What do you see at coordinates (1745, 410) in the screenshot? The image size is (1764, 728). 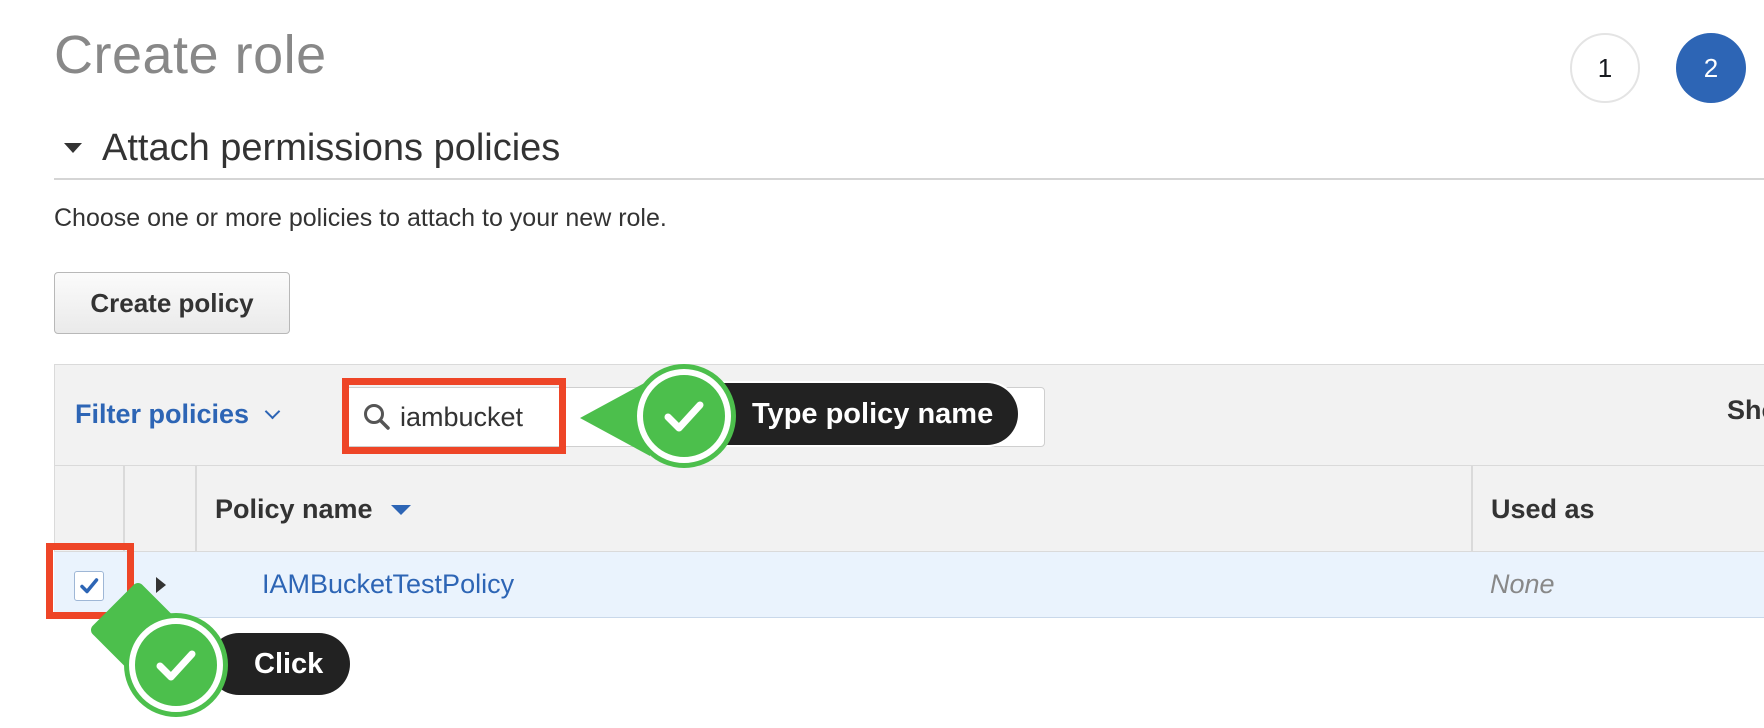 I see `show-label: Sho` at bounding box center [1745, 410].